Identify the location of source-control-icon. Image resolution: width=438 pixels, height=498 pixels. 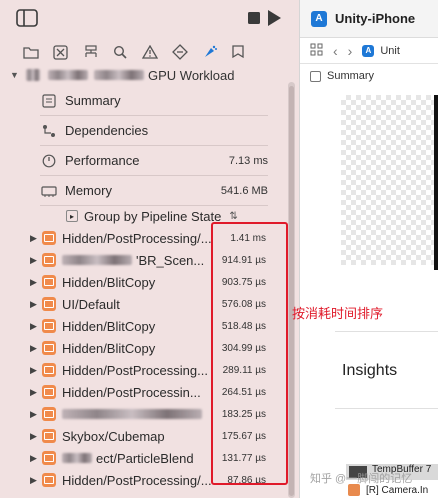
(60, 52).